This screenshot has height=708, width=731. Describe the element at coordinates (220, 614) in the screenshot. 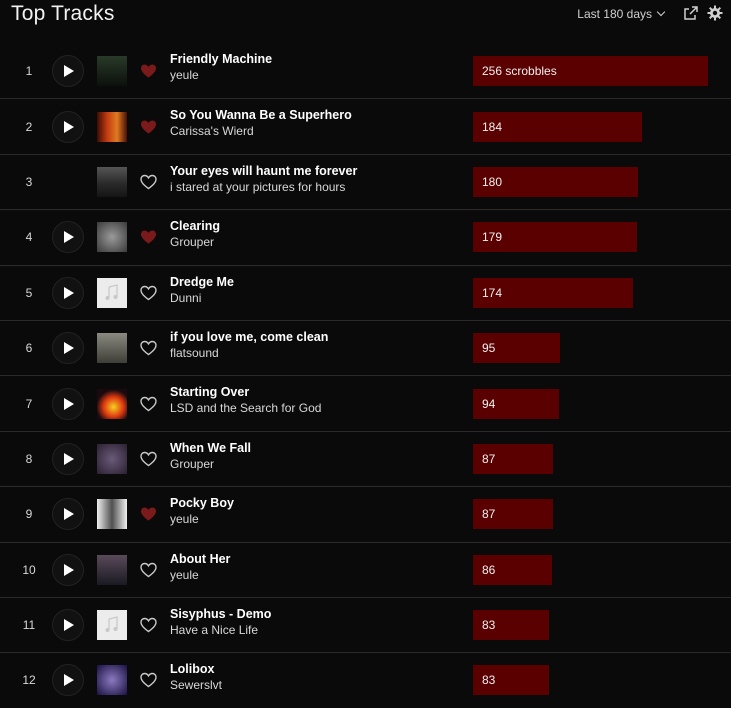

I see `track-title: Sisyphus - Demo` at that location.